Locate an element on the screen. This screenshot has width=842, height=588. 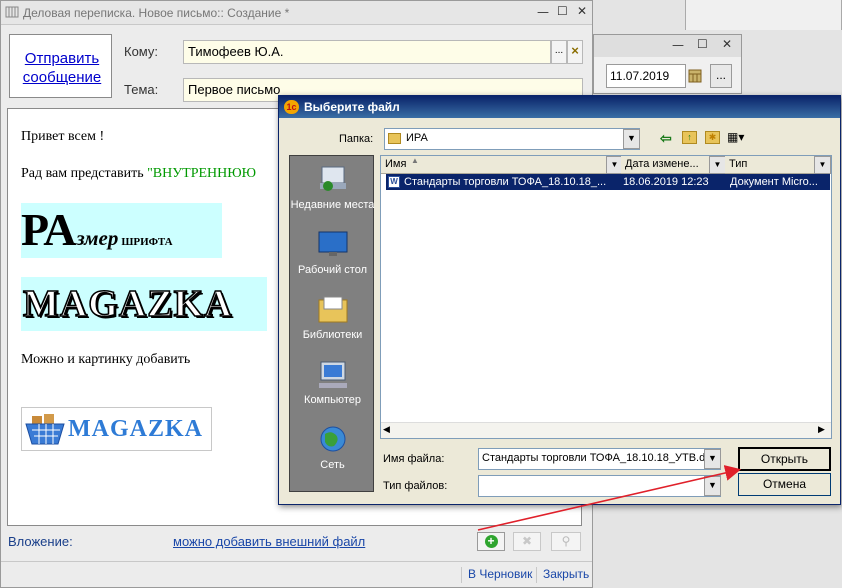
subject-label: Тема: is located at coordinates (141, 89).